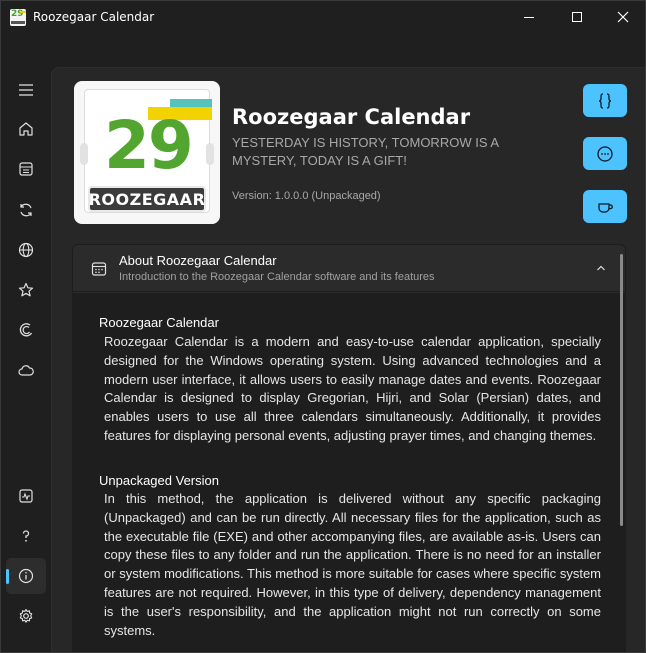  I want to click on section-title: Roozegaar Calendar, so click(159, 322).